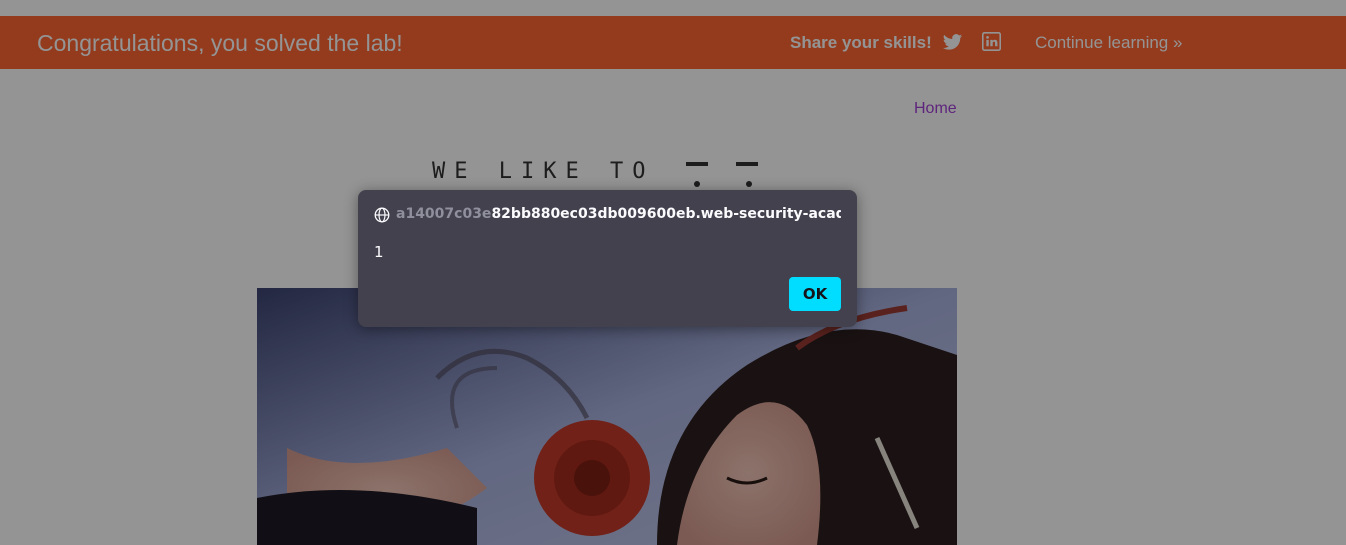 The width and height of the screenshot is (1346, 545). What do you see at coordinates (815, 294) in the screenshot?
I see `ok-button: OK` at bounding box center [815, 294].